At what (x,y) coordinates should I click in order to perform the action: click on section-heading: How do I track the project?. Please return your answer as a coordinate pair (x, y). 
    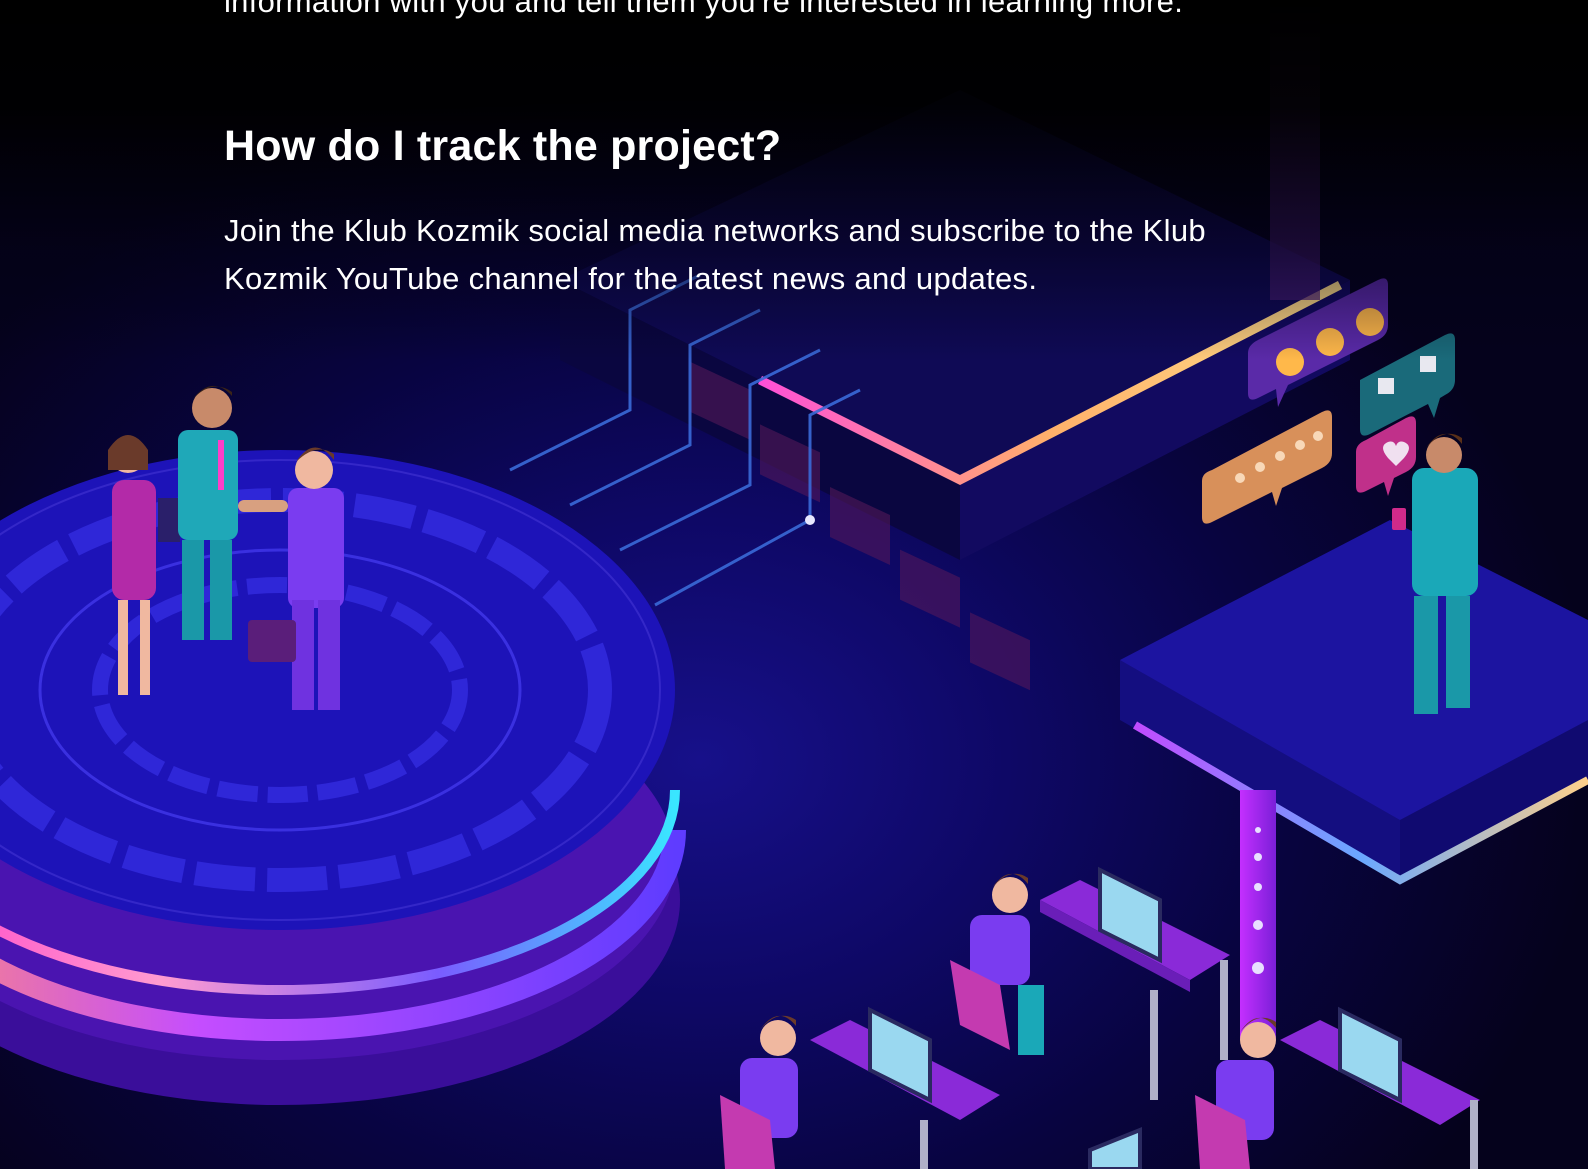
    Looking at the image, I should click on (503, 146).